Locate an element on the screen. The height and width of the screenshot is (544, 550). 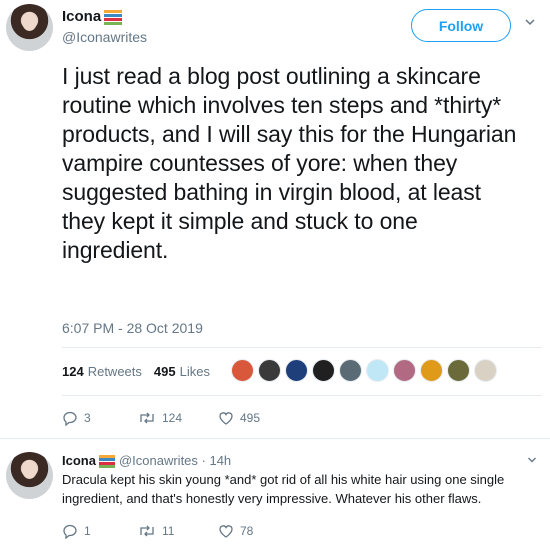
likes-count: 495 is located at coordinates (164, 371).